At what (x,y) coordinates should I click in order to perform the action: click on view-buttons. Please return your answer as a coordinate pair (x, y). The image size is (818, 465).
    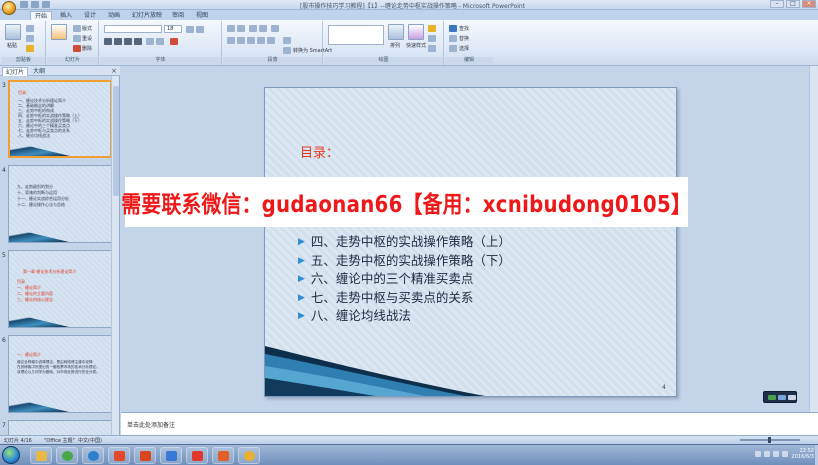
    Looking at the image, I should click on (780, 397).